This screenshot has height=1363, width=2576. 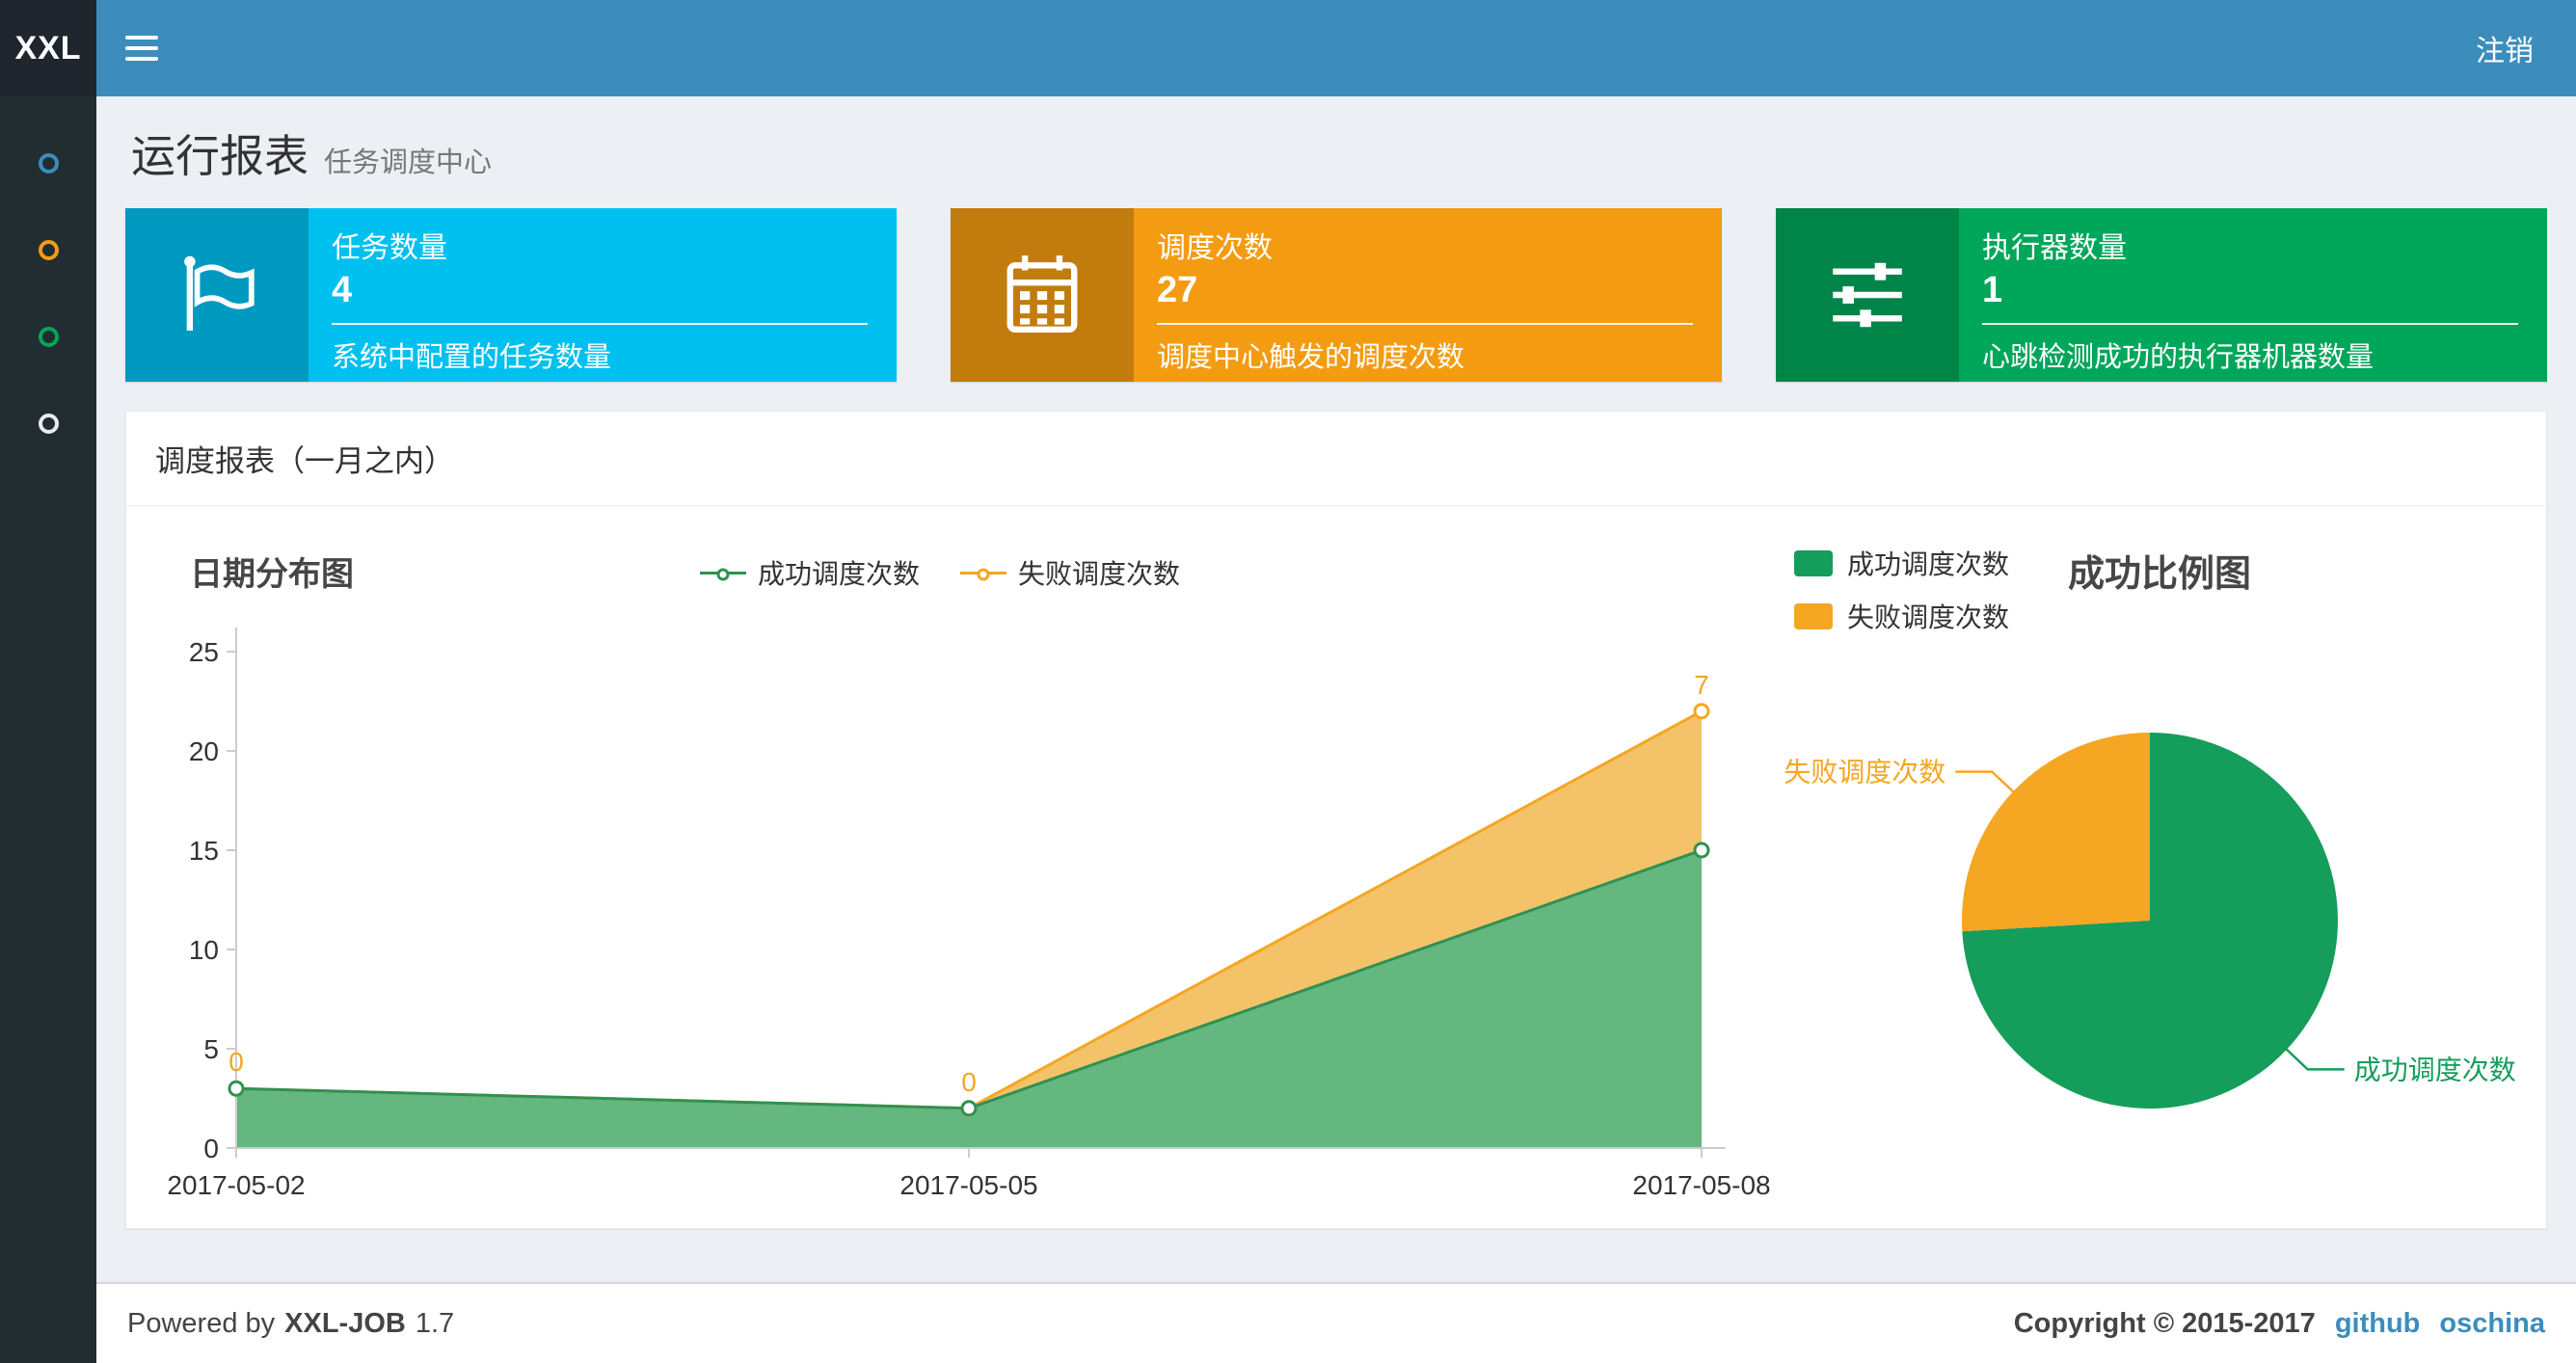 I want to click on pie-chart-title: 成功比例图, so click(x=2160, y=574).